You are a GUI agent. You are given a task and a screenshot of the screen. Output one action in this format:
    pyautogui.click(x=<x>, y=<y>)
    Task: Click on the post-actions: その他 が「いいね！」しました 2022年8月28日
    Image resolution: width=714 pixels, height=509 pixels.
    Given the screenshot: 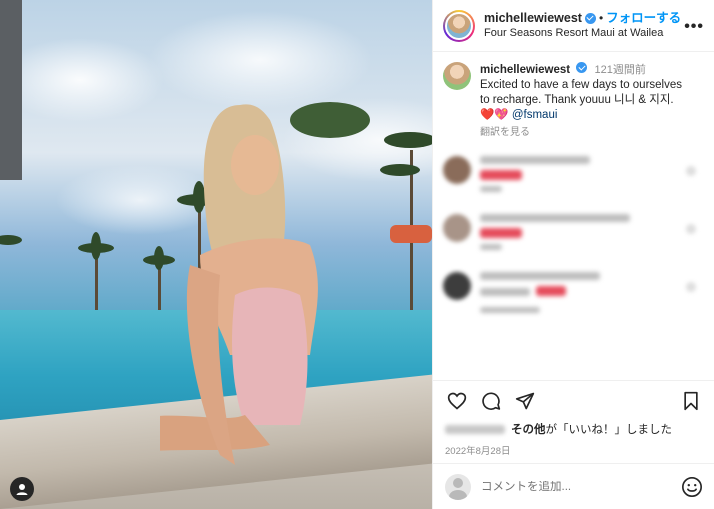 What is the action you would take?
    pyautogui.click(x=573, y=418)
    